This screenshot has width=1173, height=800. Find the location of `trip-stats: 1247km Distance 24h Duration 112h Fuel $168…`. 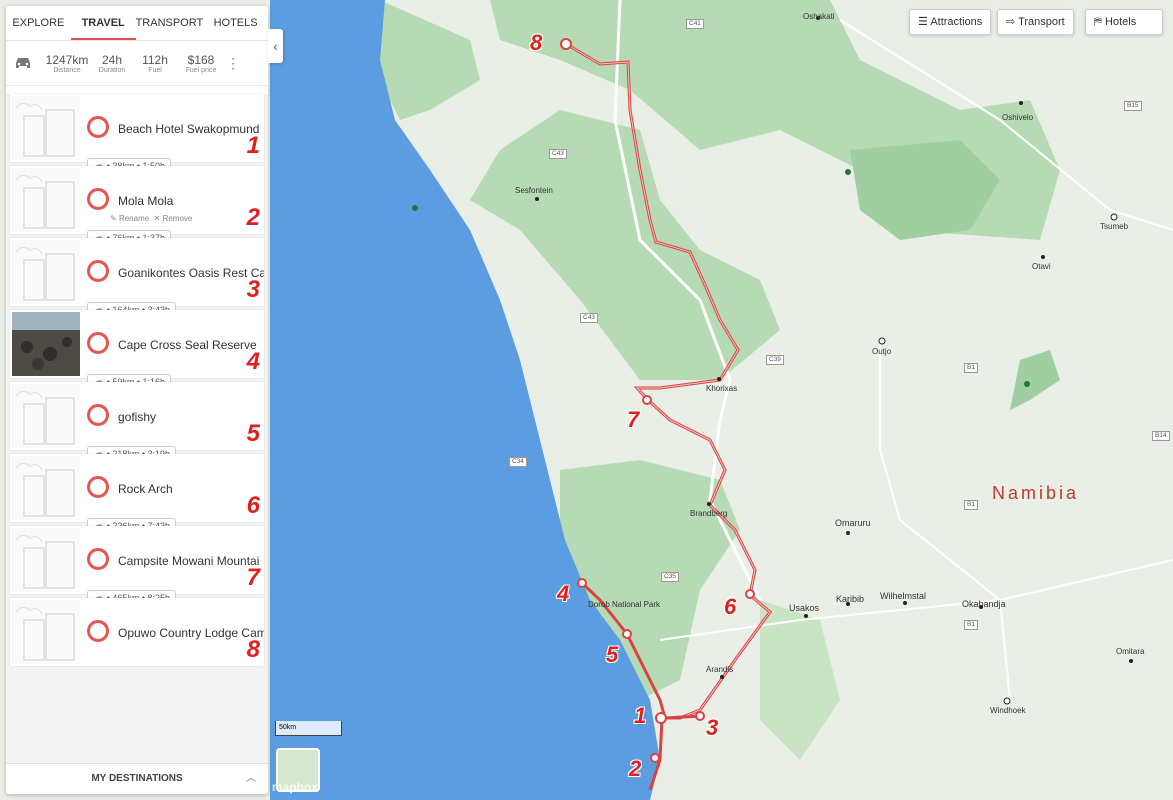

trip-stats: 1247km Distance 24h Duration 112h Fuel $168… is located at coordinates (137, 63).